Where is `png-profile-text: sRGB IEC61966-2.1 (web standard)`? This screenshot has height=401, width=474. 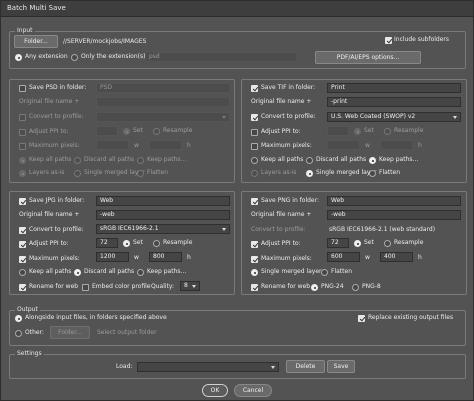
png-profile-text: sRGB IEC61966-2.1 (web standard) is located at coordinates (382, 229).